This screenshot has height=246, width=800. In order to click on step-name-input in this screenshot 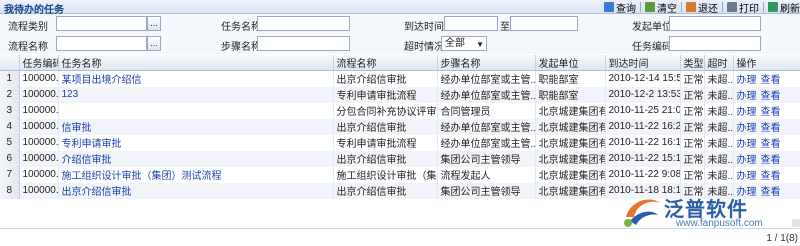, I will do `click(303, 43)`.